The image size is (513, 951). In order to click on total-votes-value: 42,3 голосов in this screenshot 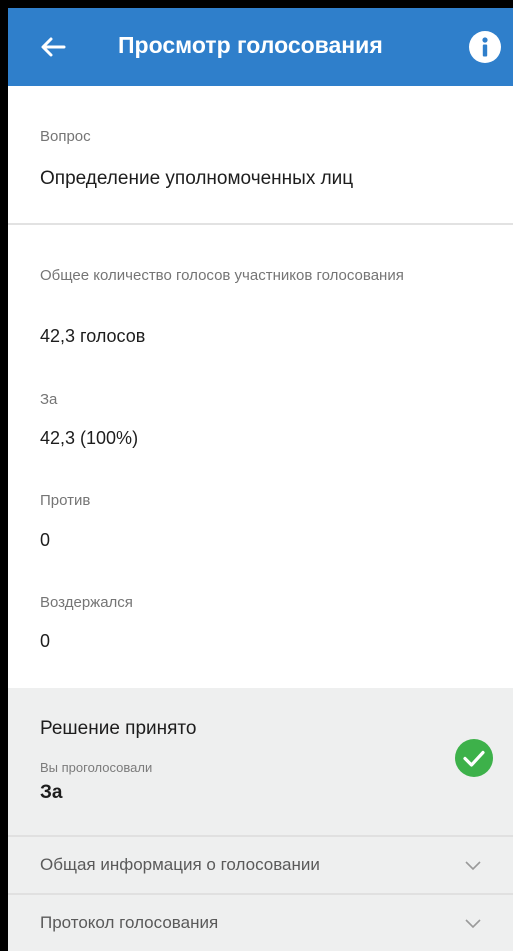, I will do `click(93, 336)`.